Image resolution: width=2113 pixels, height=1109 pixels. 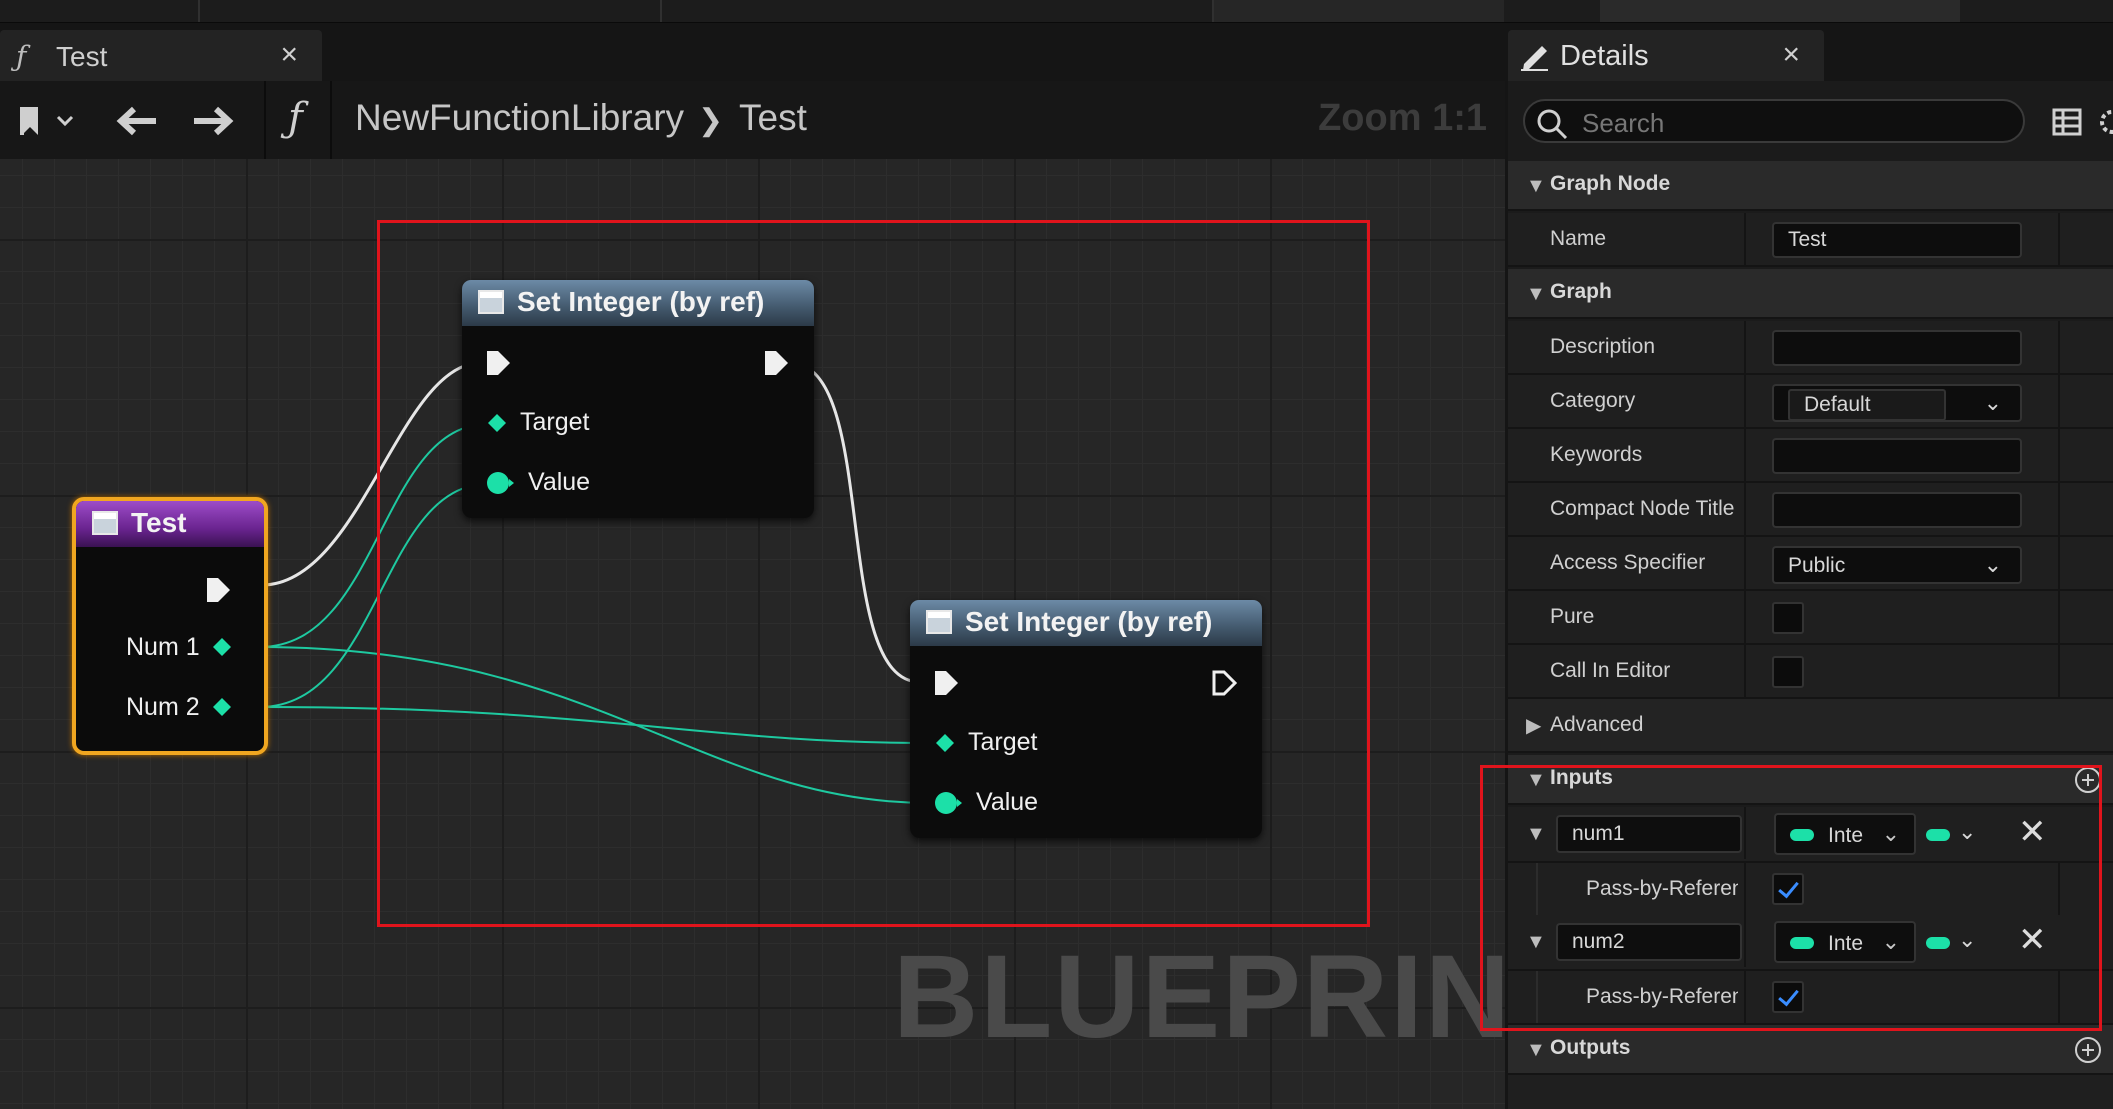 I want to click on category-value: Default, so click(x=1837, y=404).